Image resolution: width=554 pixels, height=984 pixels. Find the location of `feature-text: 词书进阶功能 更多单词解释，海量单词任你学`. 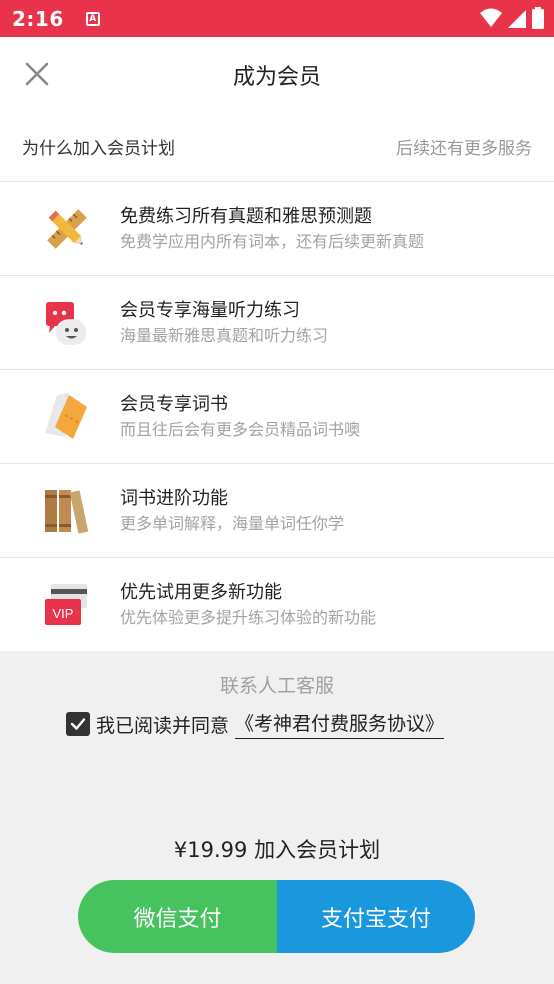

feature-text: 词书进阶功能 更多单词解释，海量单词任你学 is located at coordinates (232, 511).